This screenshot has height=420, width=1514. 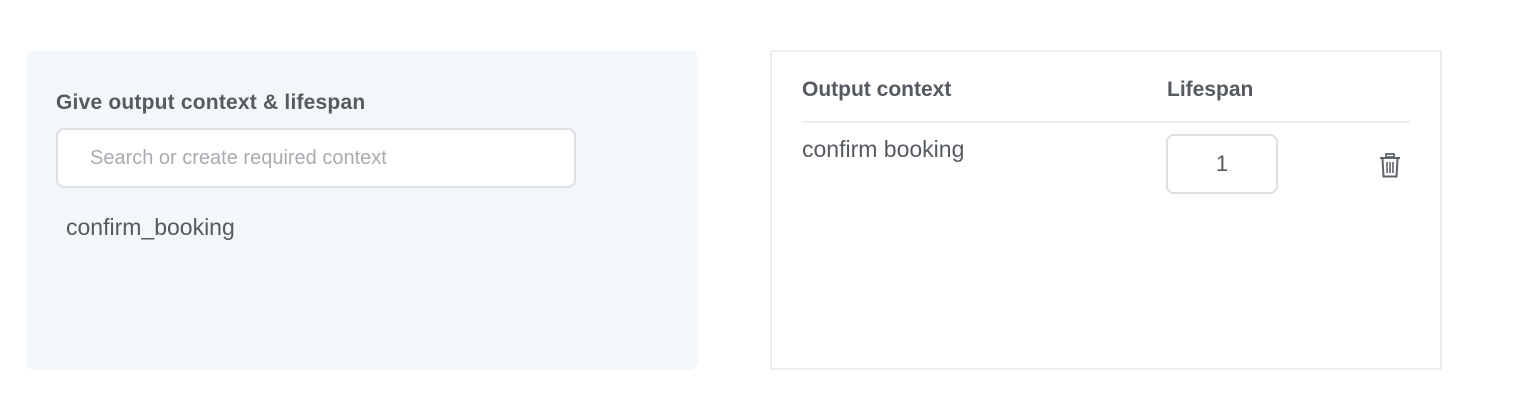 I want to click on delete-row-button, so click(x=1390, y=165).